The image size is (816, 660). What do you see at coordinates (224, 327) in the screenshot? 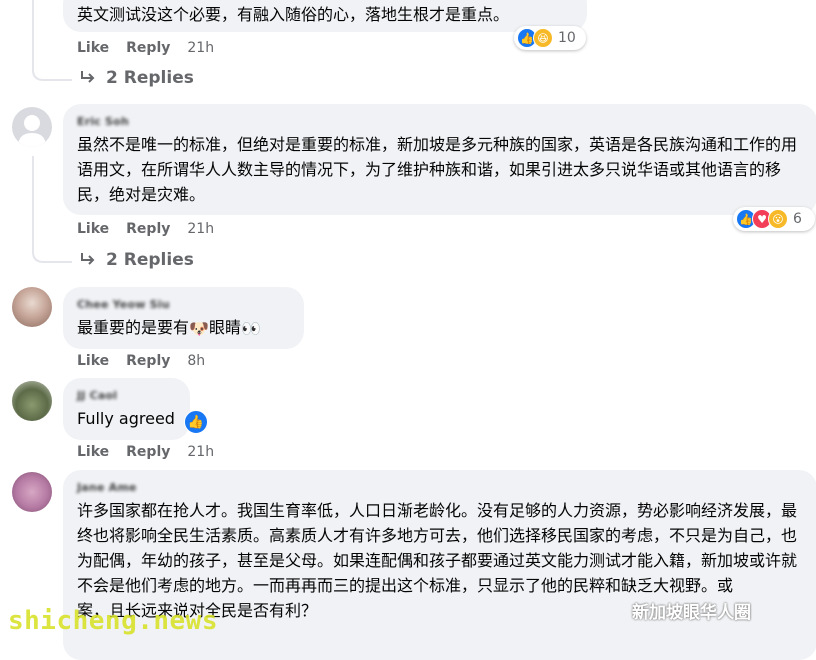
I see `comment-text-part: 眼睛` at bounding box center [224, 327].